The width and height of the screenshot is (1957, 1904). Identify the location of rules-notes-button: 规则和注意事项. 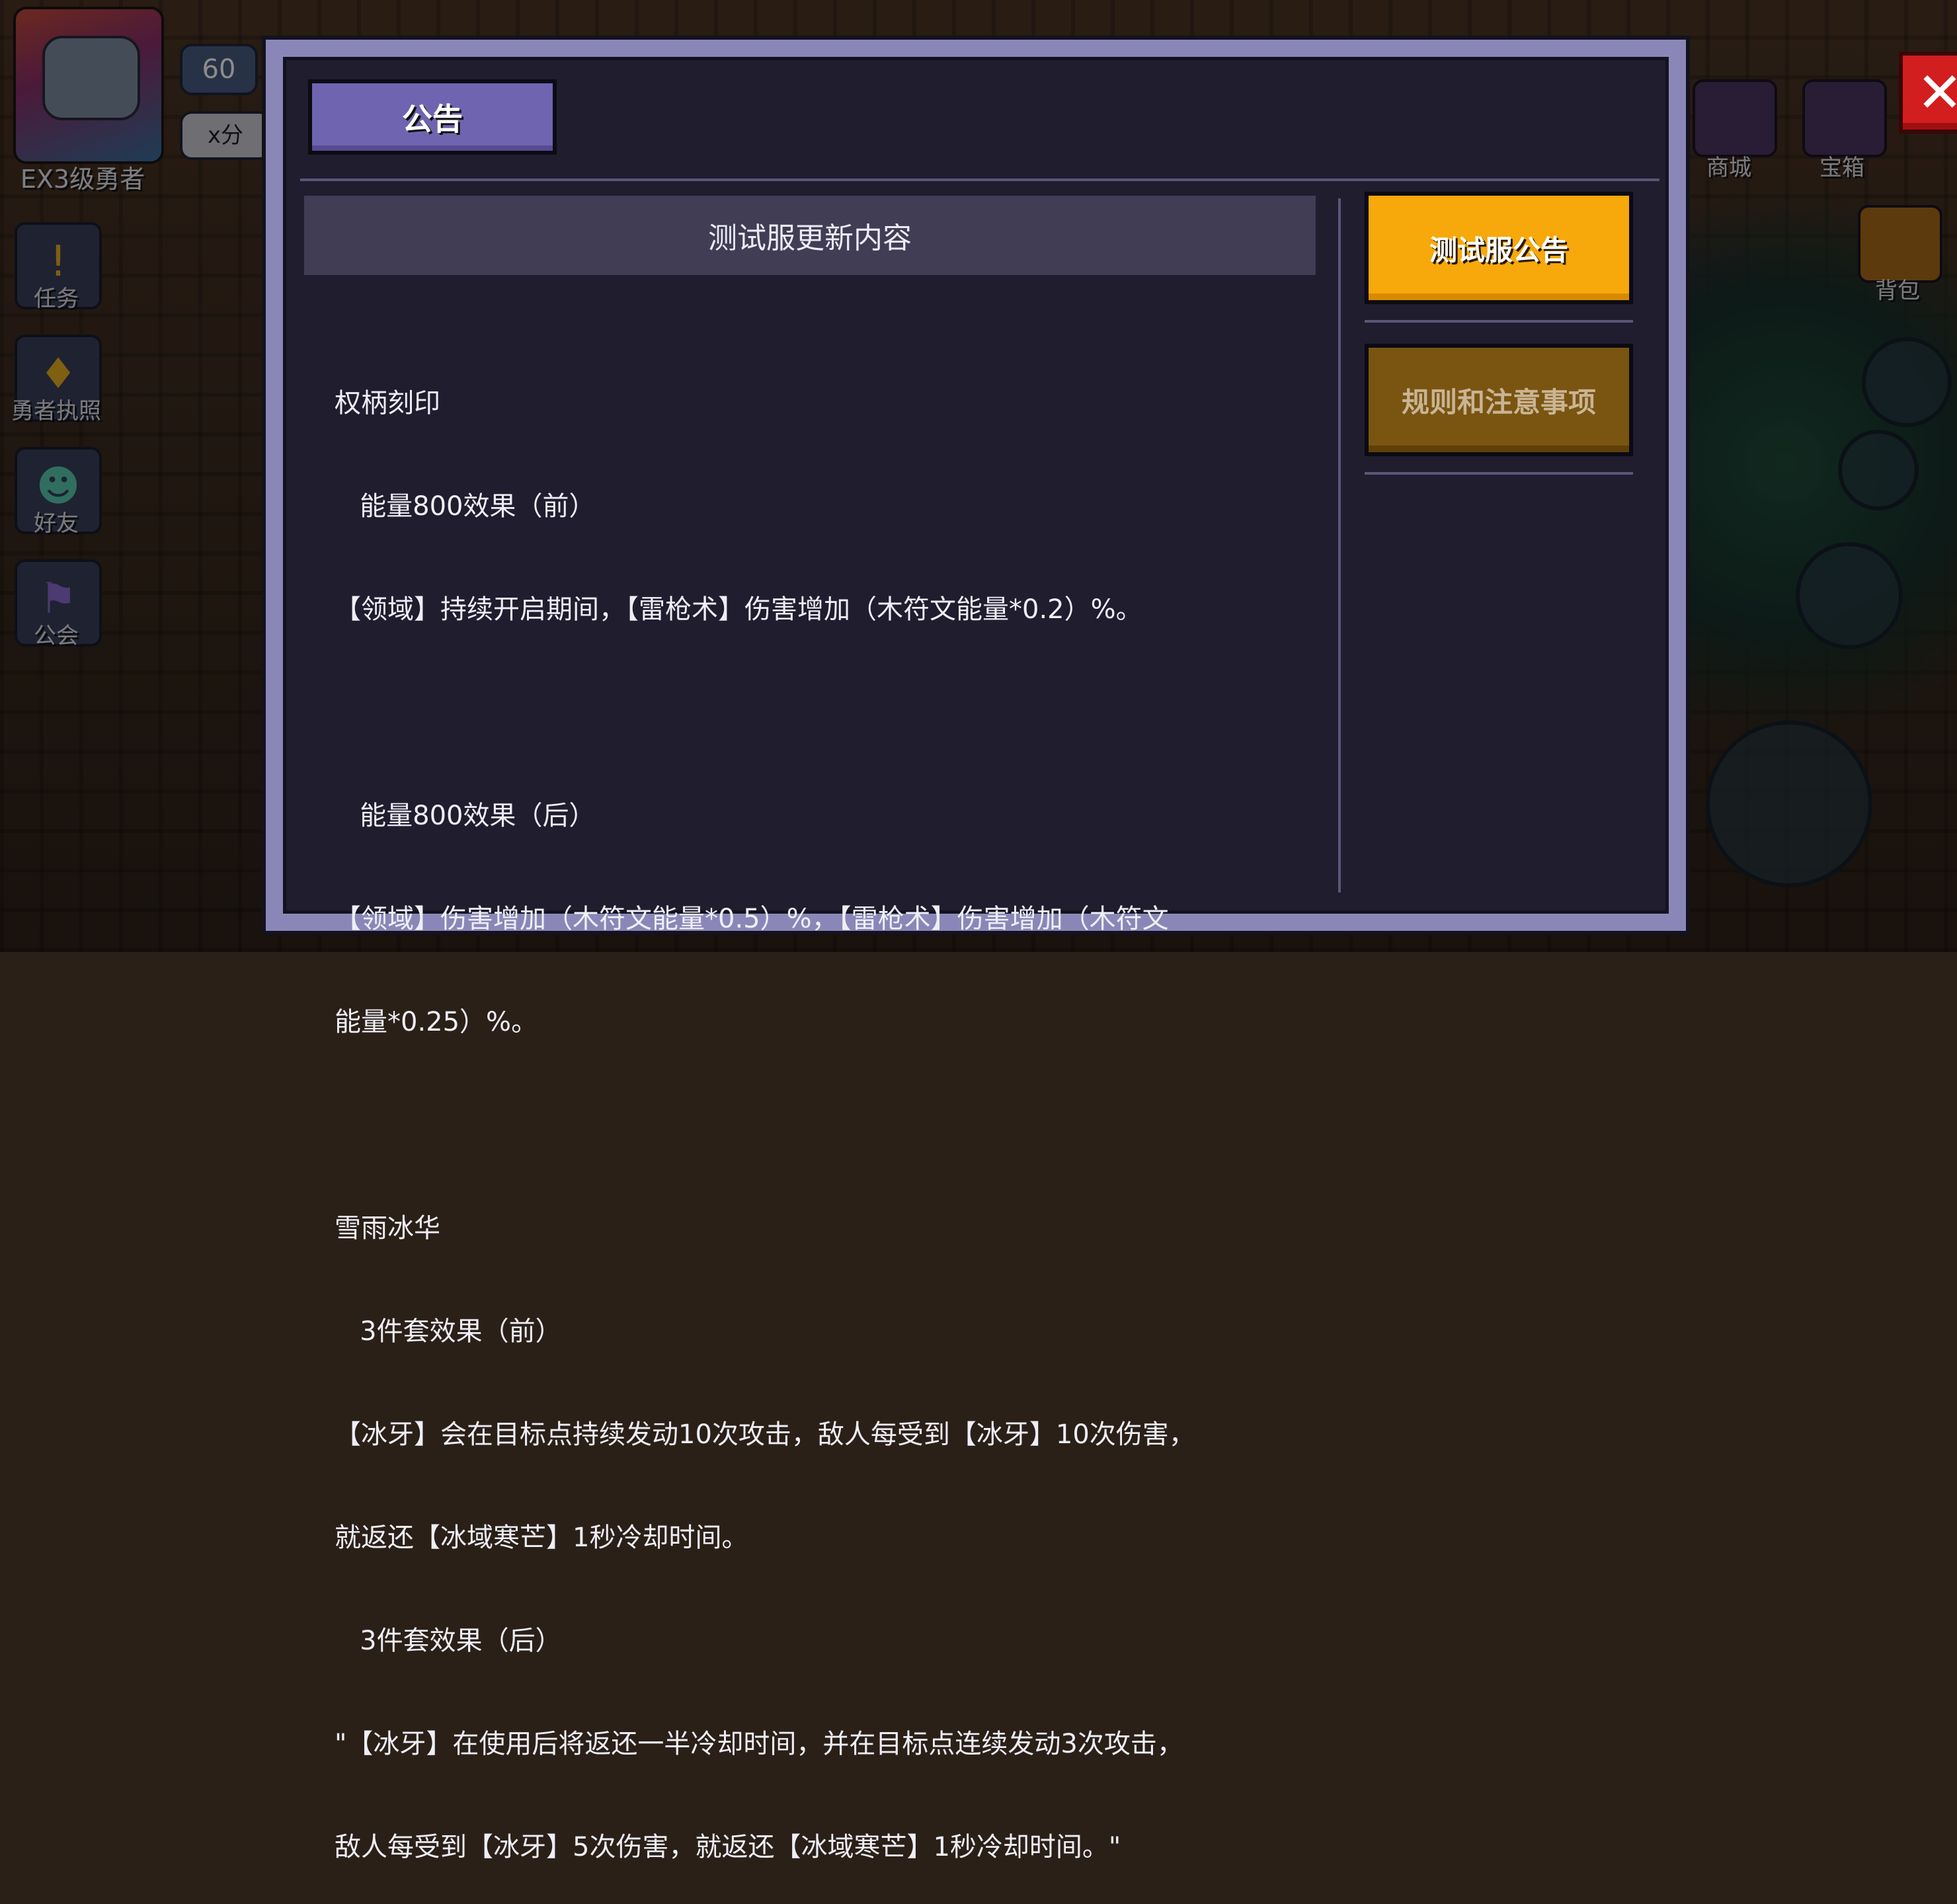
(1499, 400).